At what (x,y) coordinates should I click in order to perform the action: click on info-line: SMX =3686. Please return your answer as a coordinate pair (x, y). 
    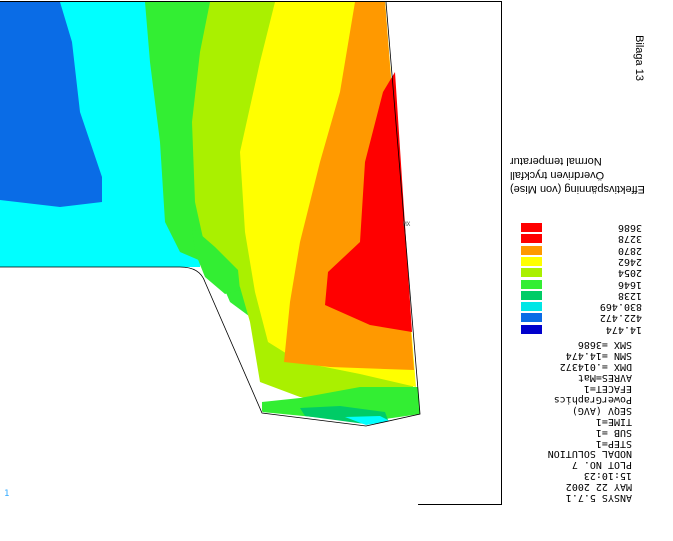
    Looking at the image, I should click on (604, 345).